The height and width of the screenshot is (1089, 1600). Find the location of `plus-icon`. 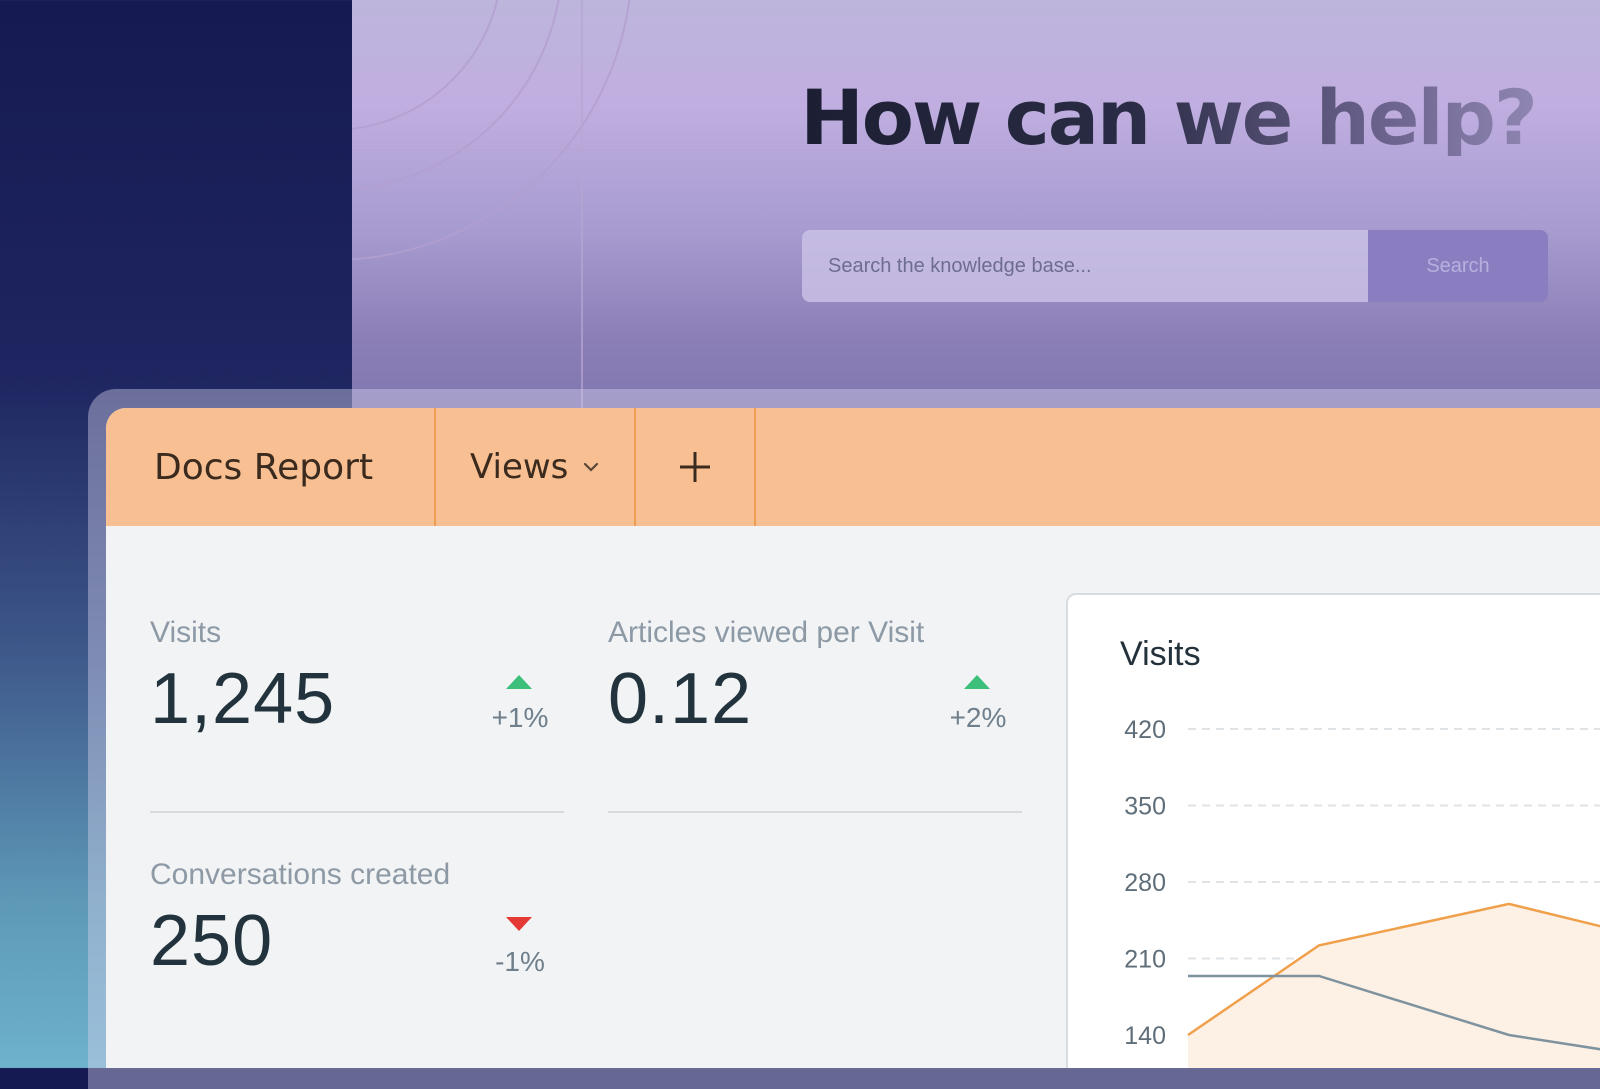

plus-icon is located at coordinates (695, 467).